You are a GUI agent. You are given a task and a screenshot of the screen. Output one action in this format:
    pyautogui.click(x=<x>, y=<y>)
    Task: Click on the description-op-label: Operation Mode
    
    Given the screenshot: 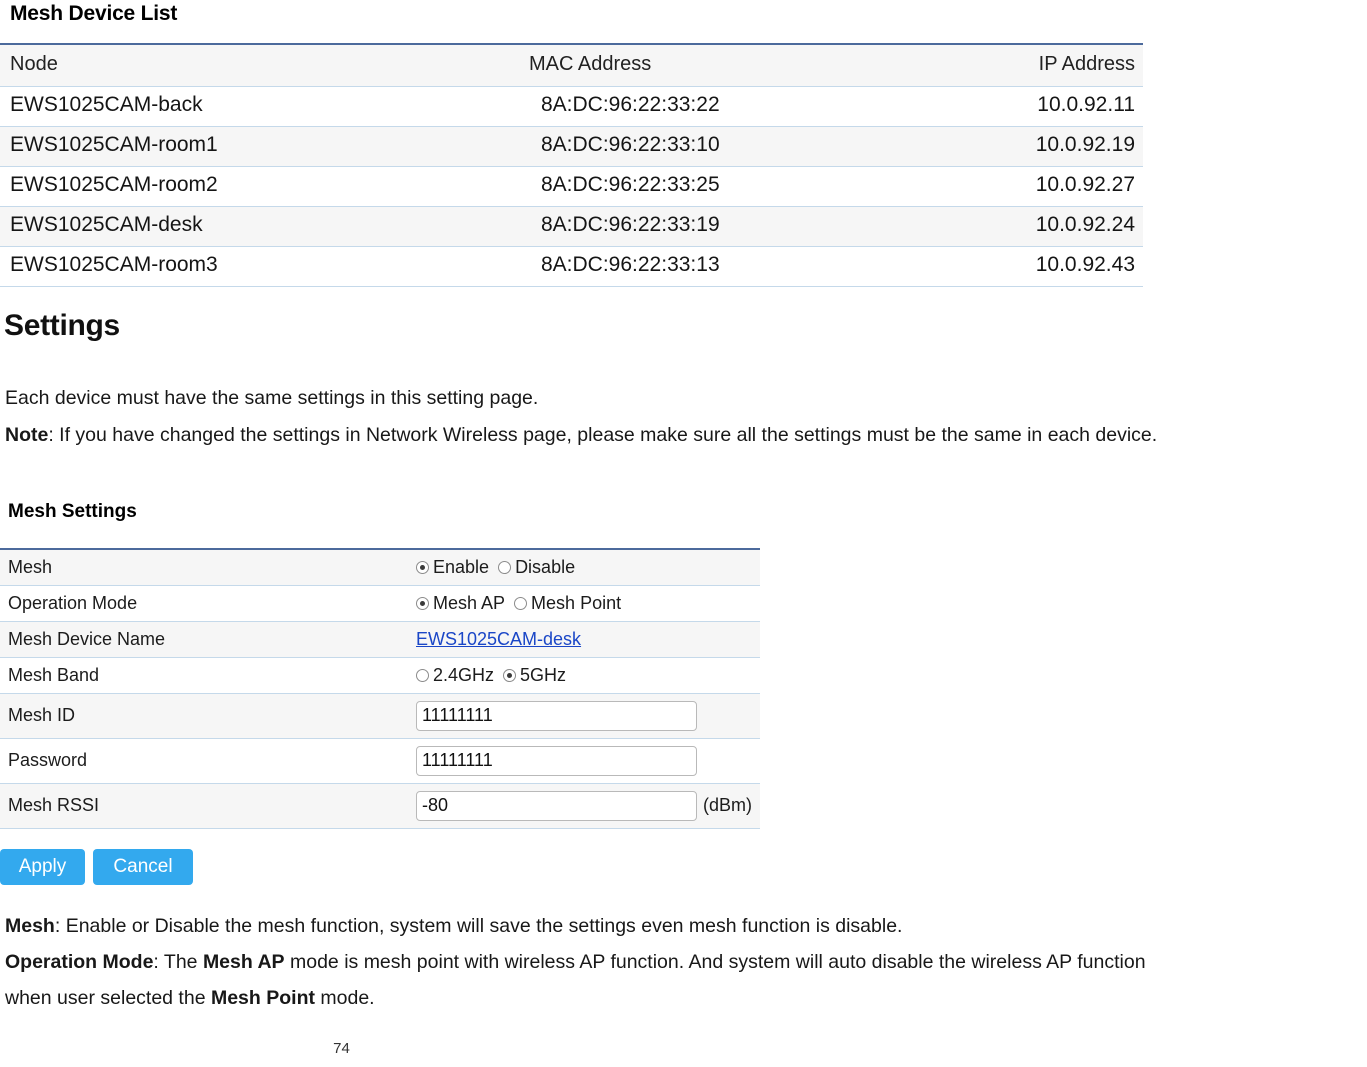 What is the action you would take?
    pyautogui.click(x=79, y=962)
    